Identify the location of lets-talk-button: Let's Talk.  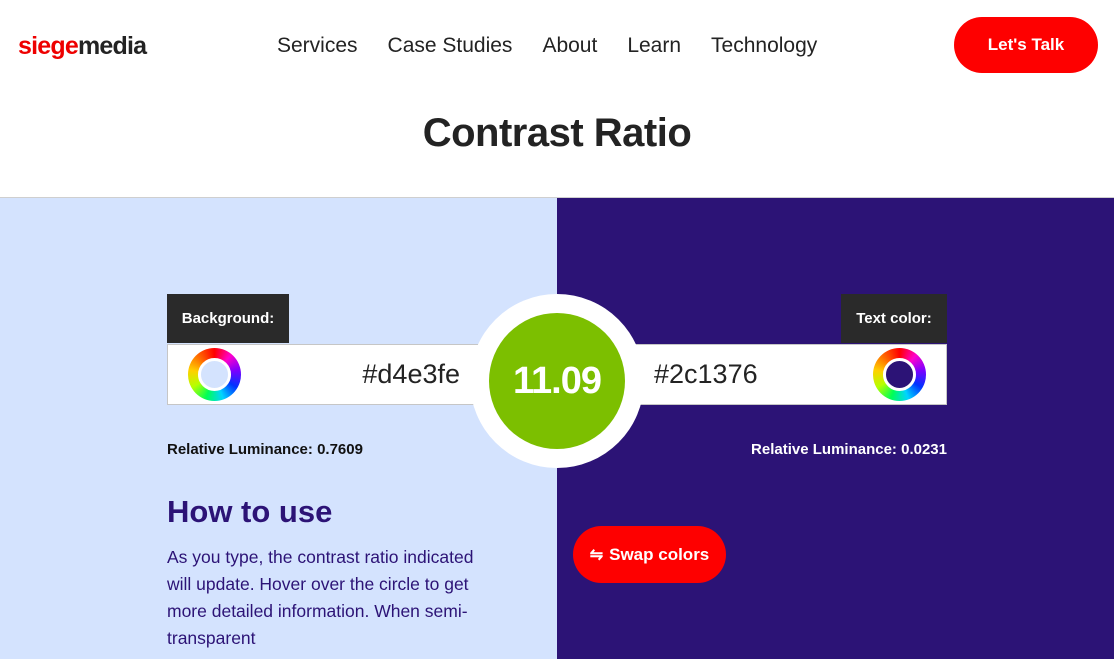
(1026, 45).